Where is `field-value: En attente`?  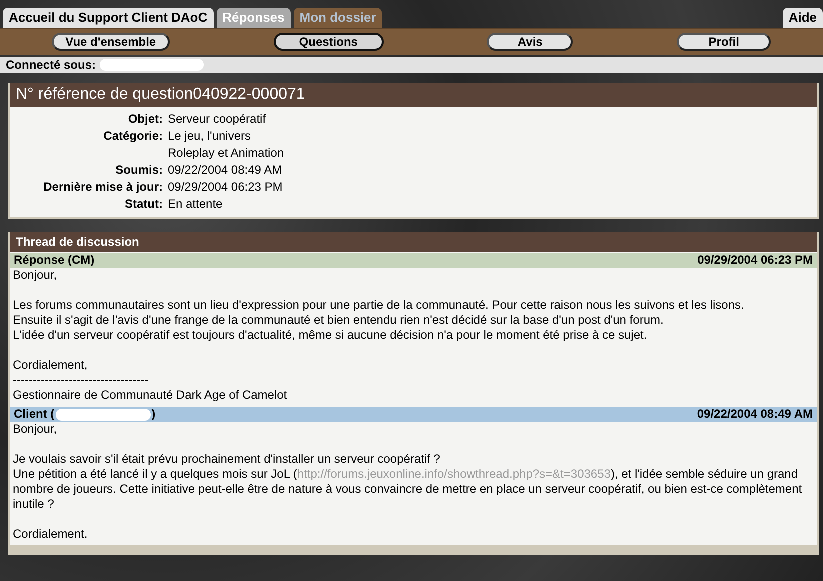 field-value: En attente is located at coordinates (196, 204).